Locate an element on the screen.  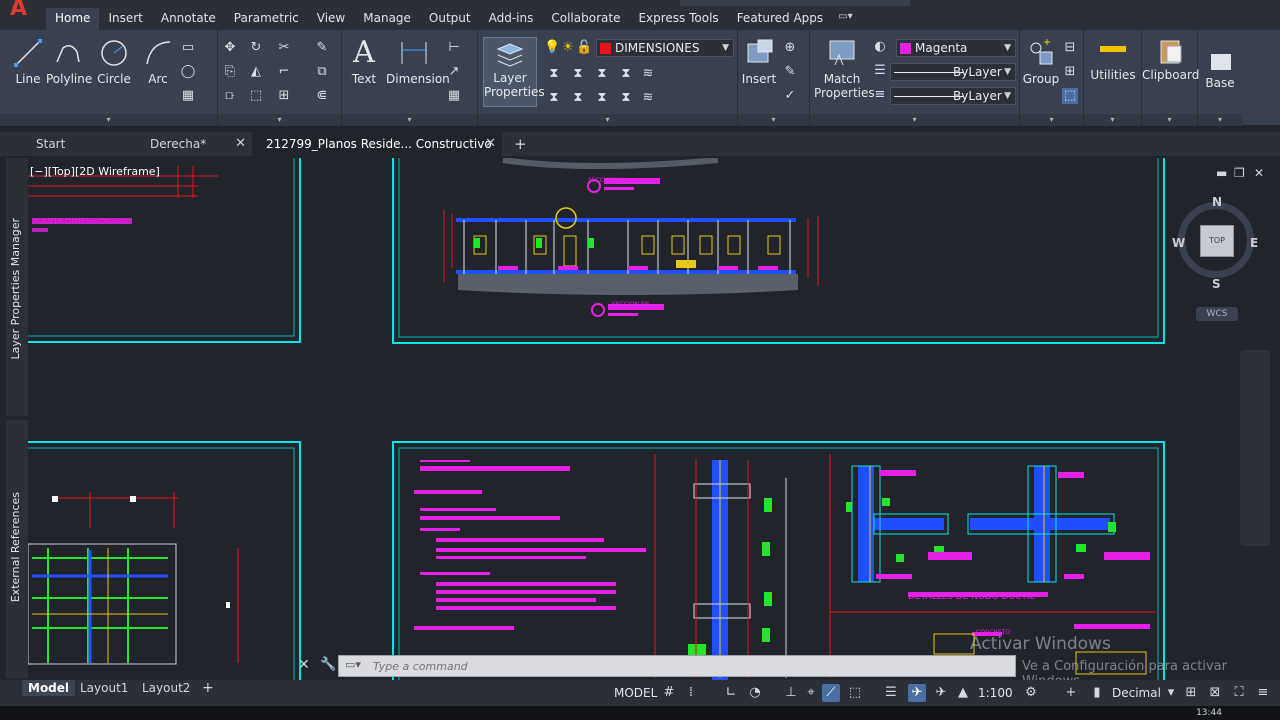
close-command-line-icon: ✕ is located at coordinates (304, 665).